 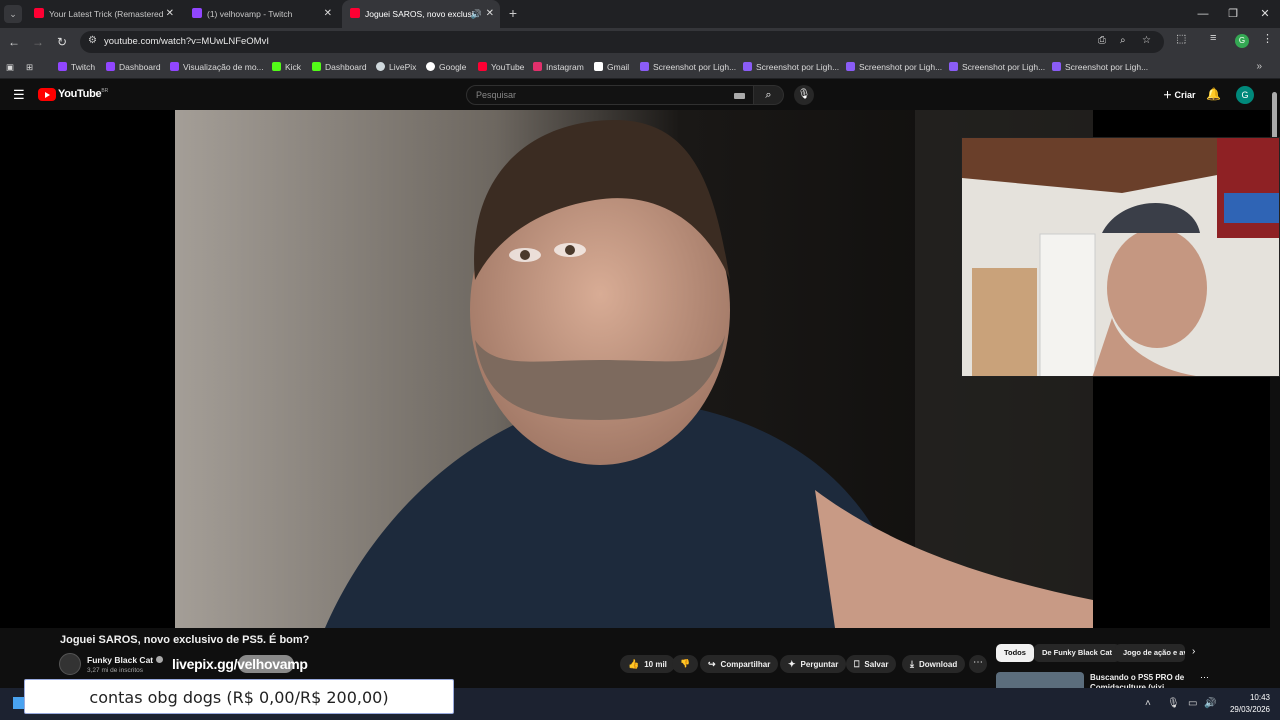 What do you see at coordinates (769, 95) in the screenshot?
I see `search-button: ⌕` at bounding box center [769, 95].